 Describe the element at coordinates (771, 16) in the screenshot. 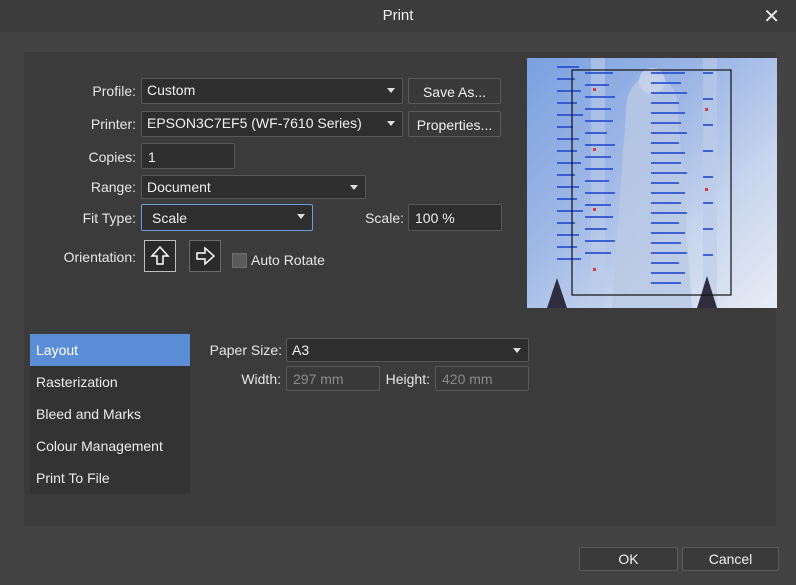

I see `close-icon: ✕` at that location.